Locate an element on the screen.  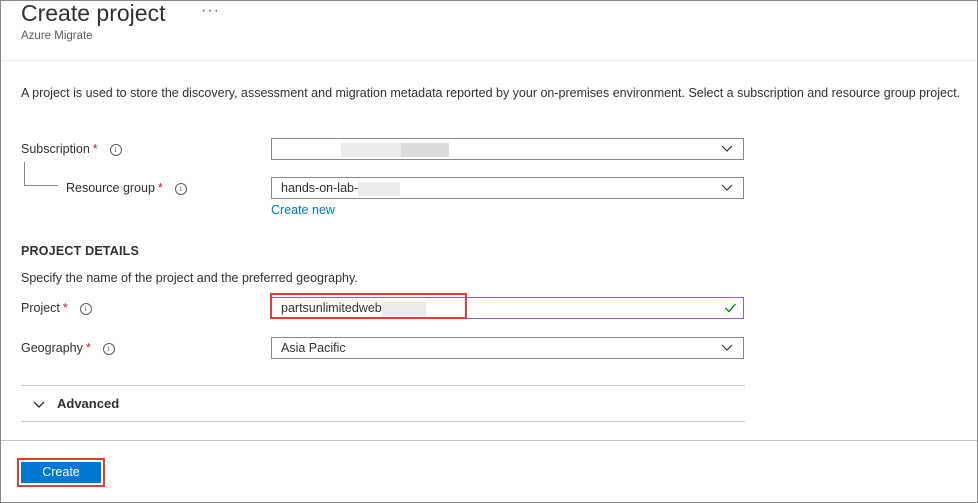
subscription-label: Subscription is located at coordinates (55, 149).